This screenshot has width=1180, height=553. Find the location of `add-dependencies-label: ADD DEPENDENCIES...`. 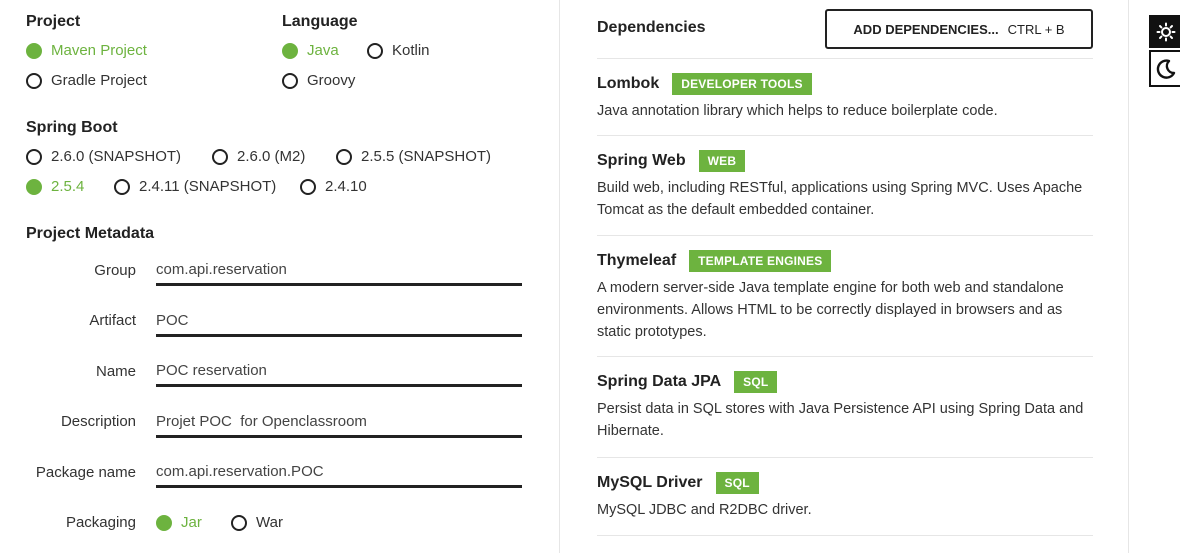

add-dependencies-label: ADD DEPENDENCIES... is located at coordinates (926, 29).